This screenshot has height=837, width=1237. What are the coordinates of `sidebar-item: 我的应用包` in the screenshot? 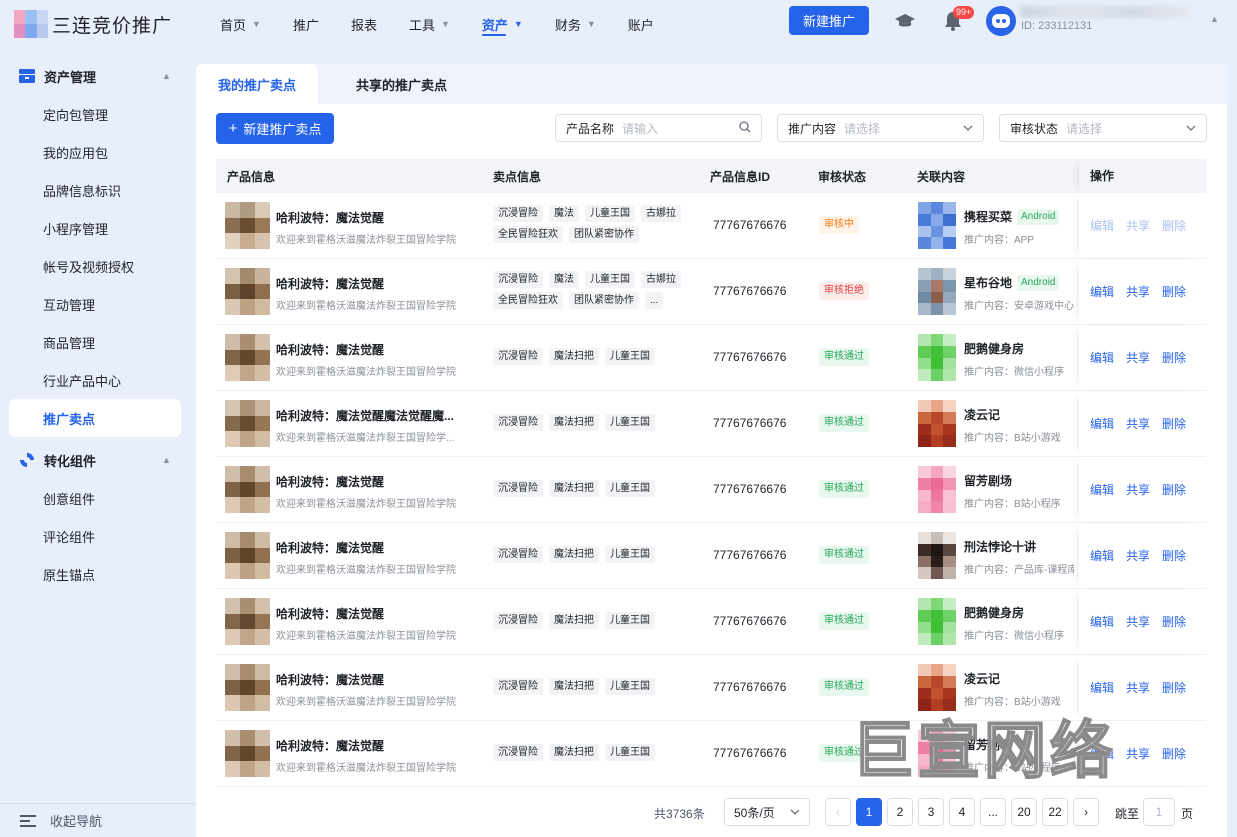 It's located at (97, 152).